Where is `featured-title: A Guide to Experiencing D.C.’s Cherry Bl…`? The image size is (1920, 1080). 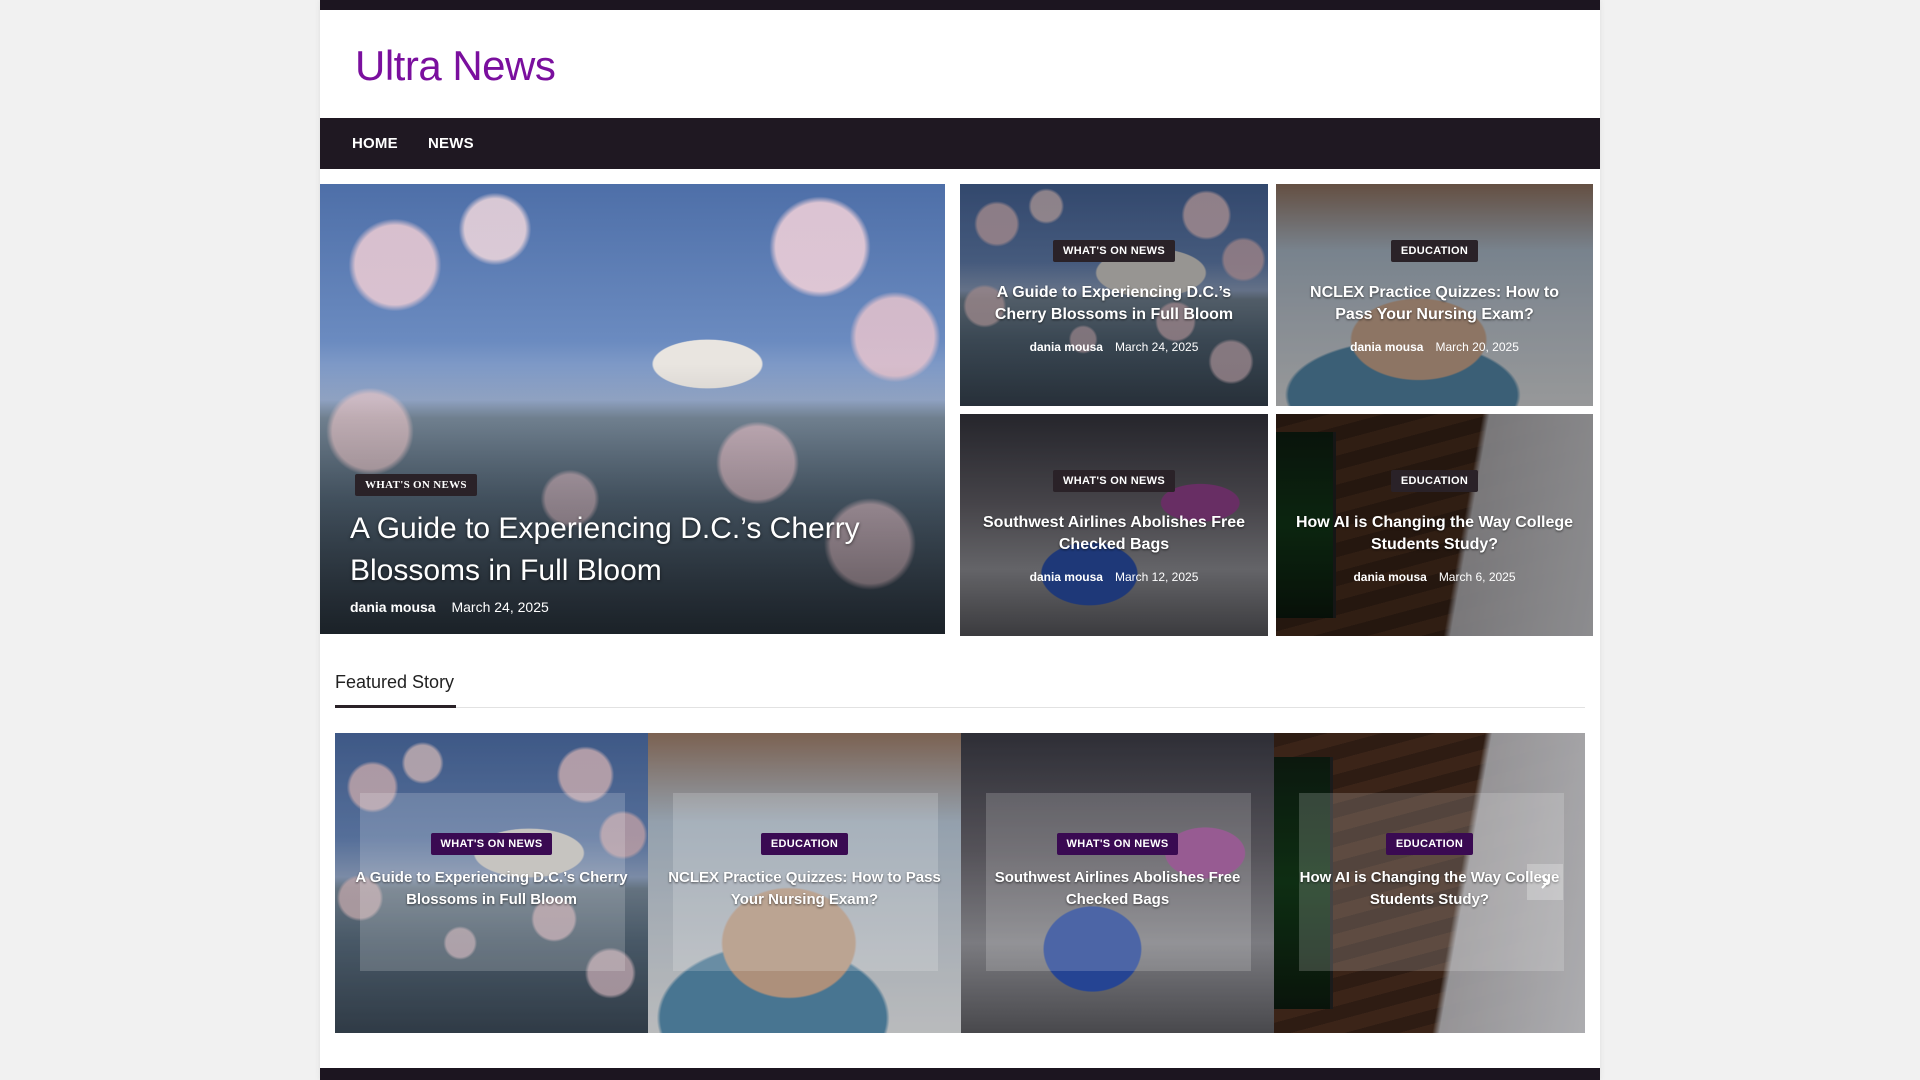 featured-title: A Guide to Experiencing D.C.’s Cherry Bl… is located at coordinates (491, 889).